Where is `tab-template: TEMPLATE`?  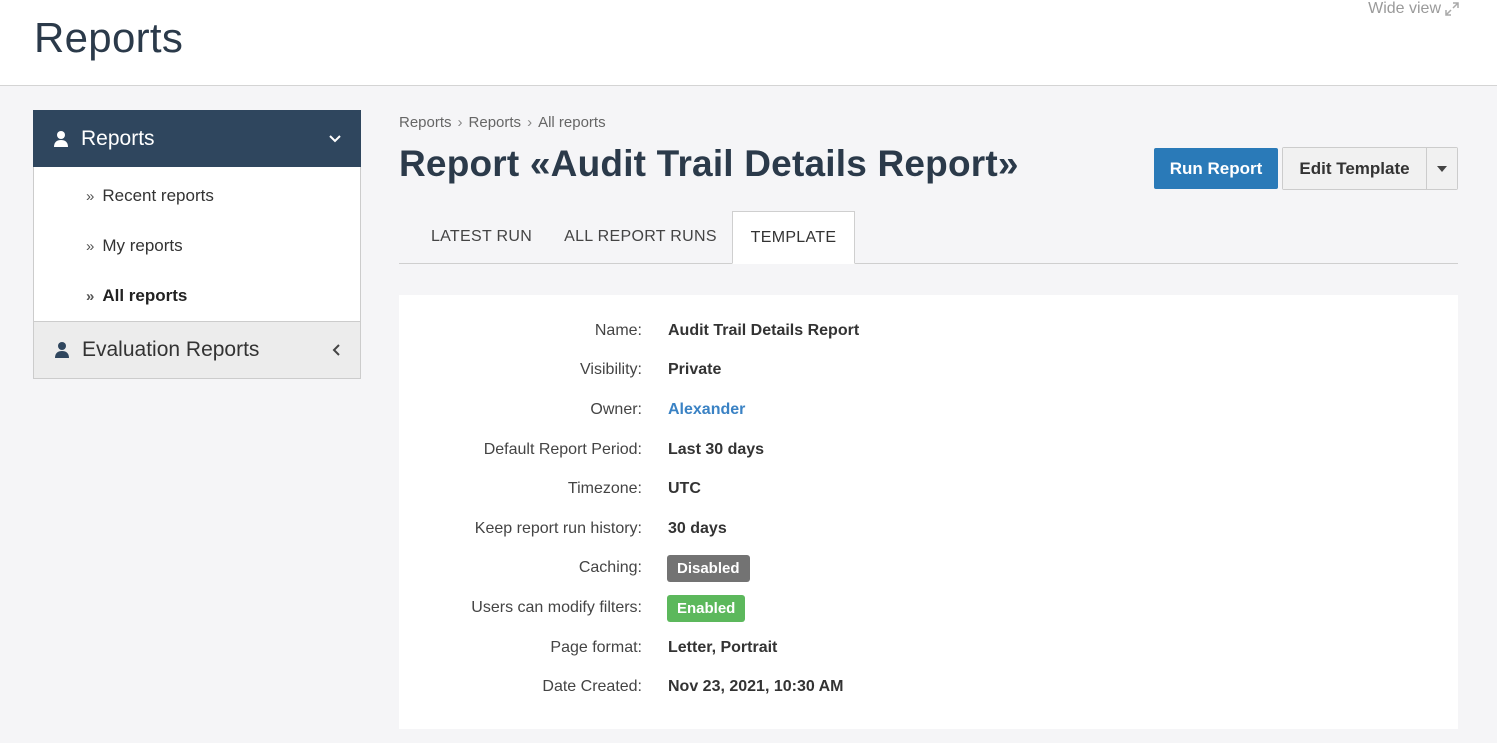 tab-template: TEMPLATE is located at coordinates (793, 237).